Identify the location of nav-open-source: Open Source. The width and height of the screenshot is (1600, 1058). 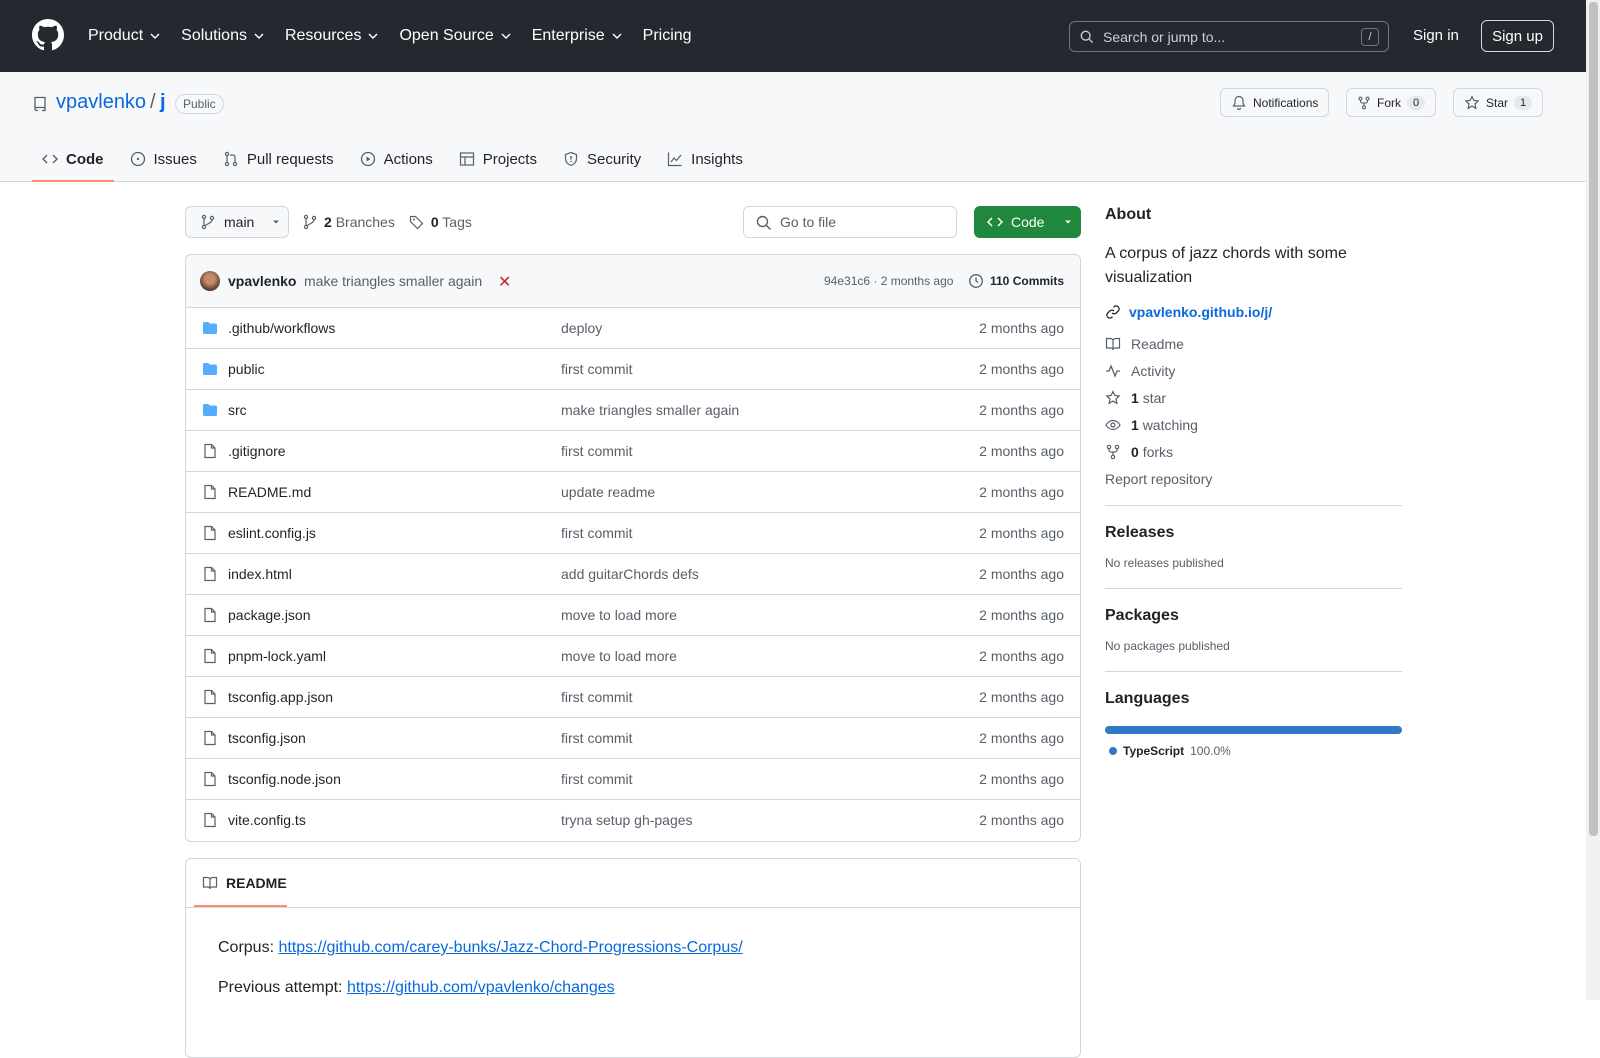
(455, 36).